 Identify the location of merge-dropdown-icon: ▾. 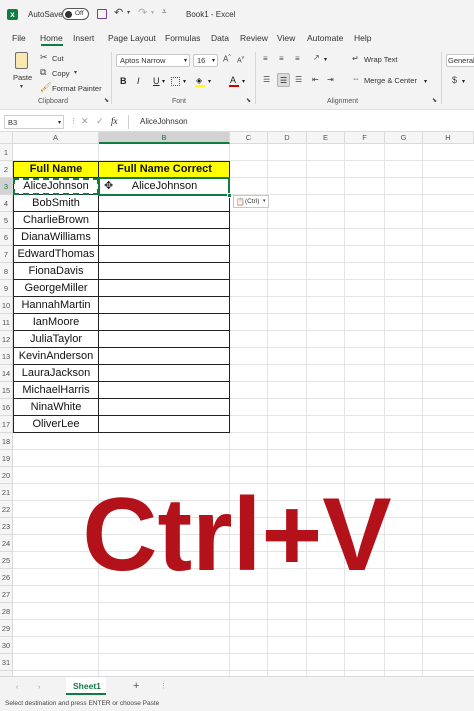
(425, 81).